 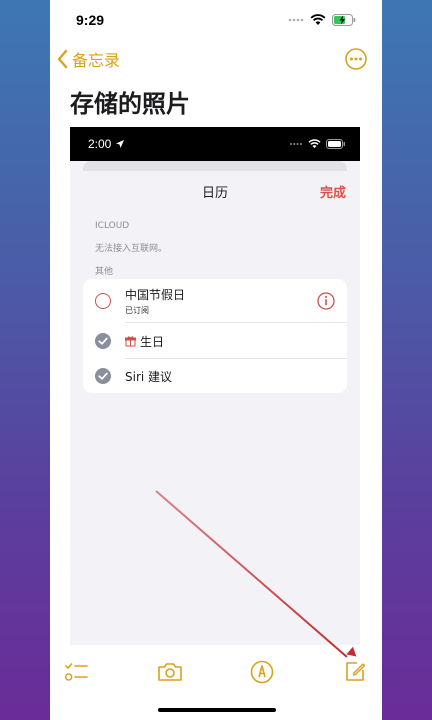 I want to click on status-bar: 9:29, so click(x=216, y=20).